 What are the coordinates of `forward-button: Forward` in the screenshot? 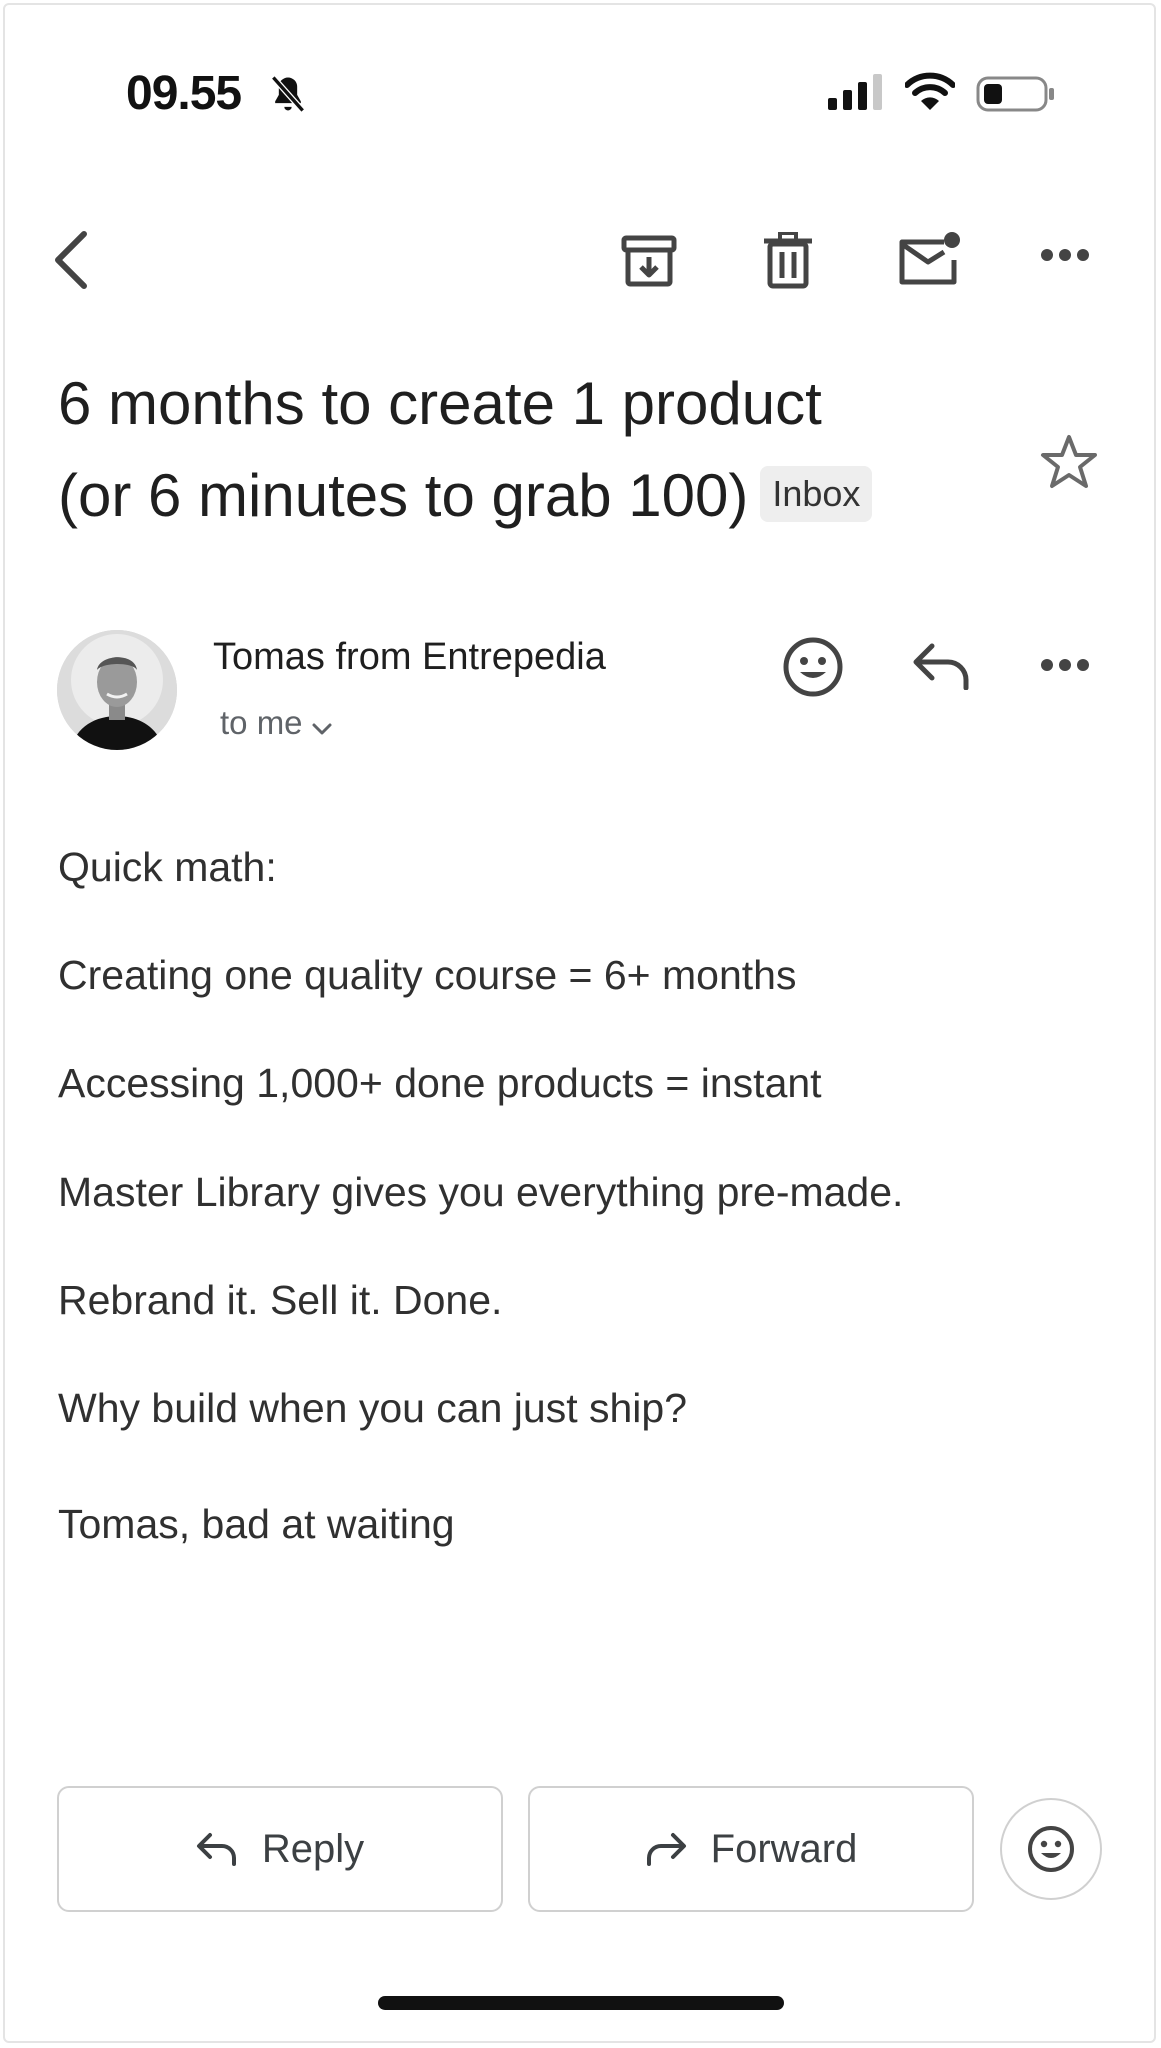 It's located at (751, 1849).